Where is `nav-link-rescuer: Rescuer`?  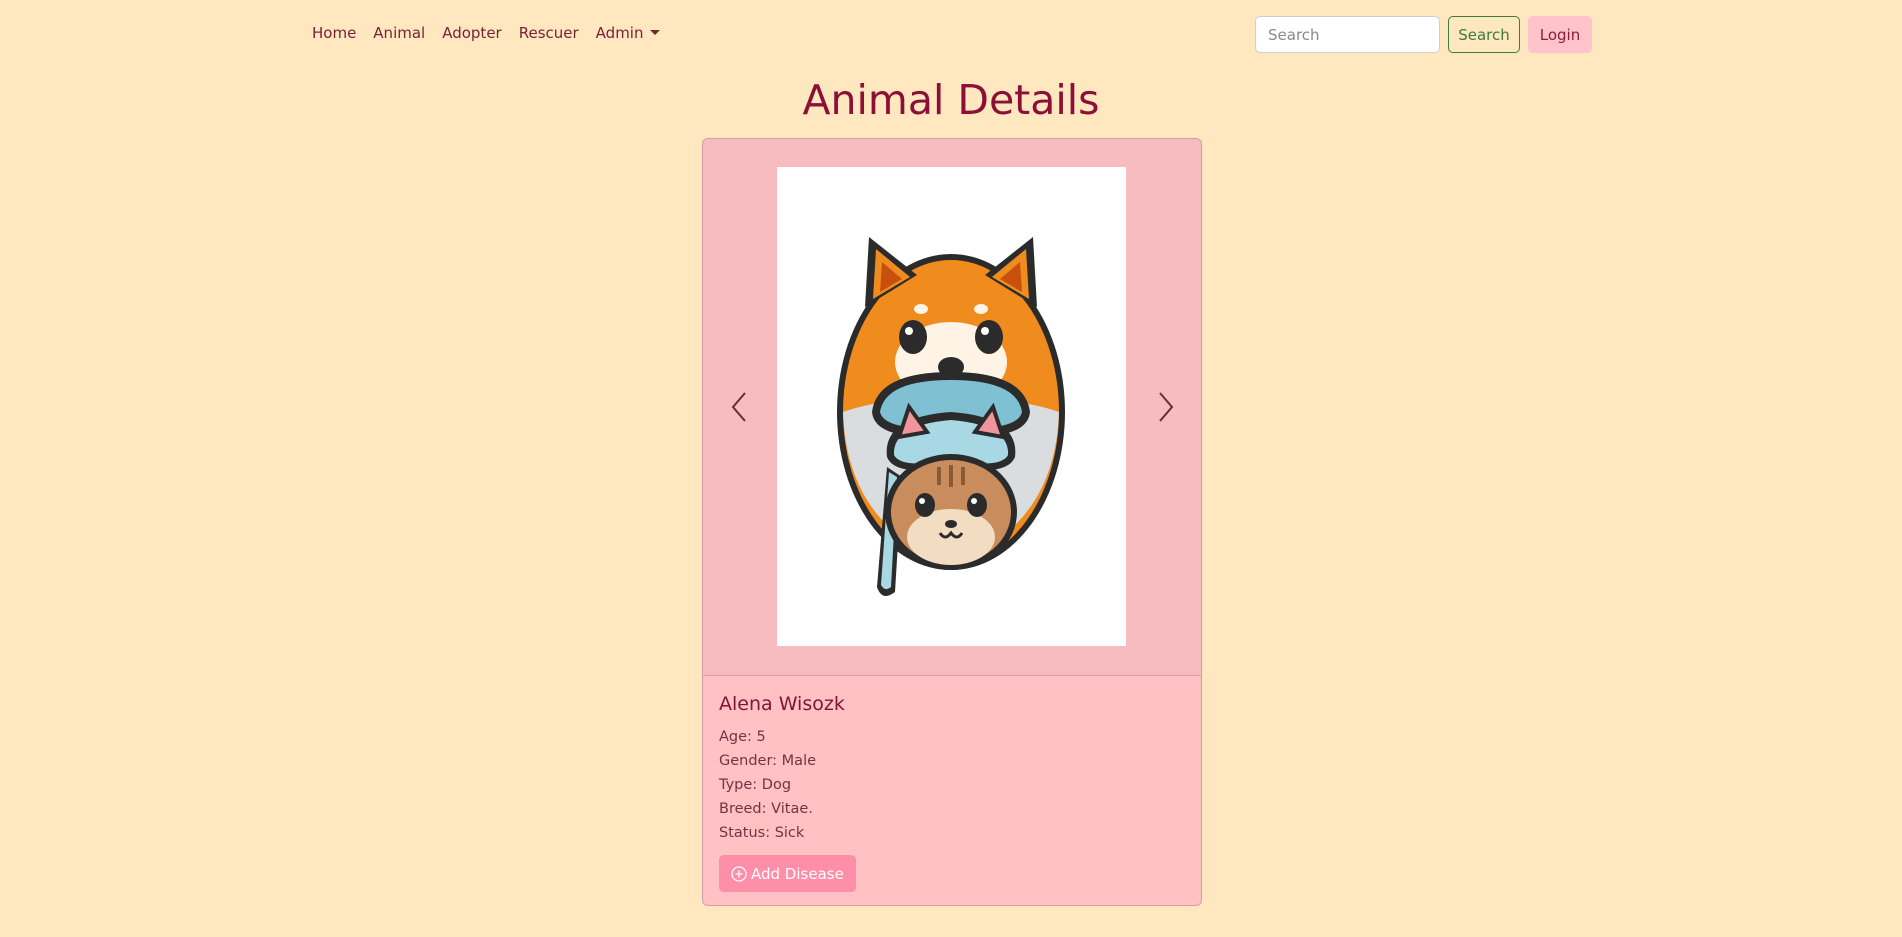 nav-link-rescuer: Rescuer is located at coordinates (549, 33).